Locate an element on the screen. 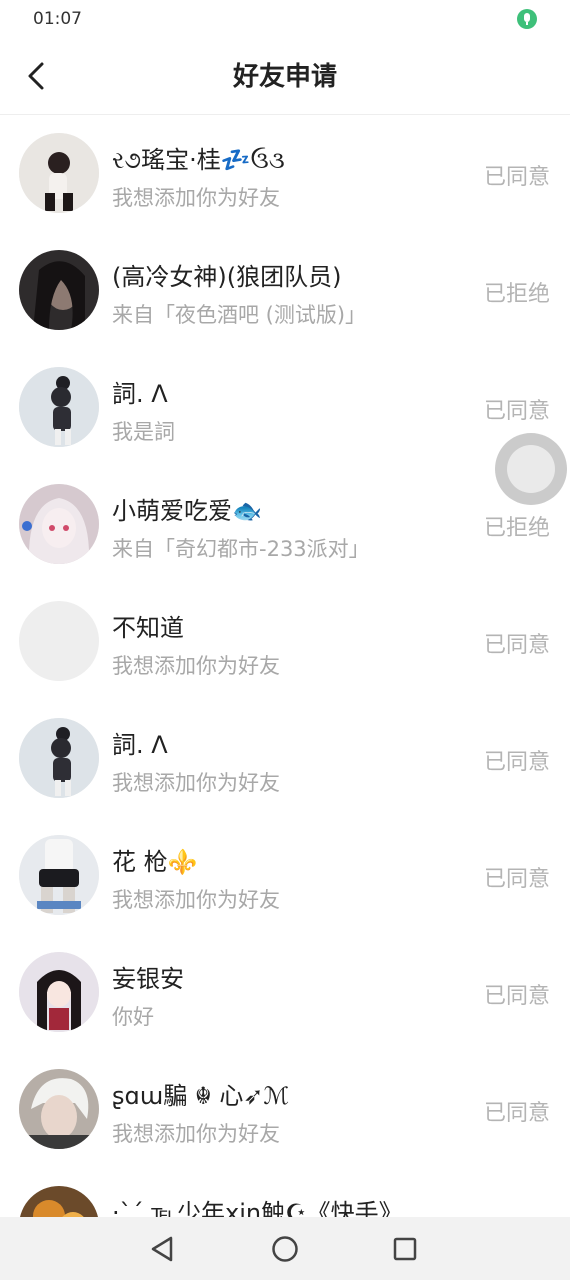 This screenshot has width=570, height=1280. request-name: ·ˋˊ ℡少年xin触☪《快手》 is located at coordinates (257, 1208).